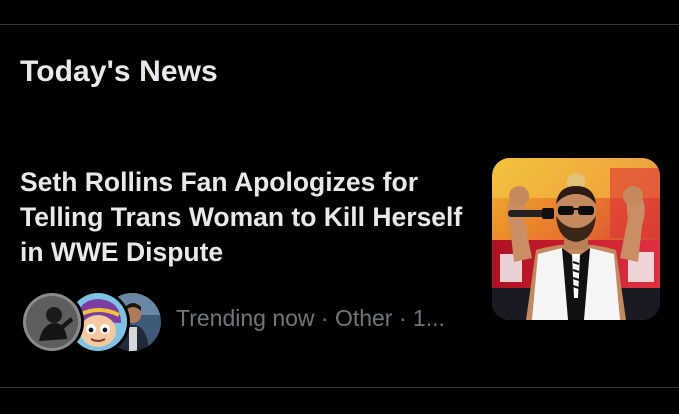  Describe the element at coordinates (339, 387) in the screenshot. I see `bottom-divider` at that location.